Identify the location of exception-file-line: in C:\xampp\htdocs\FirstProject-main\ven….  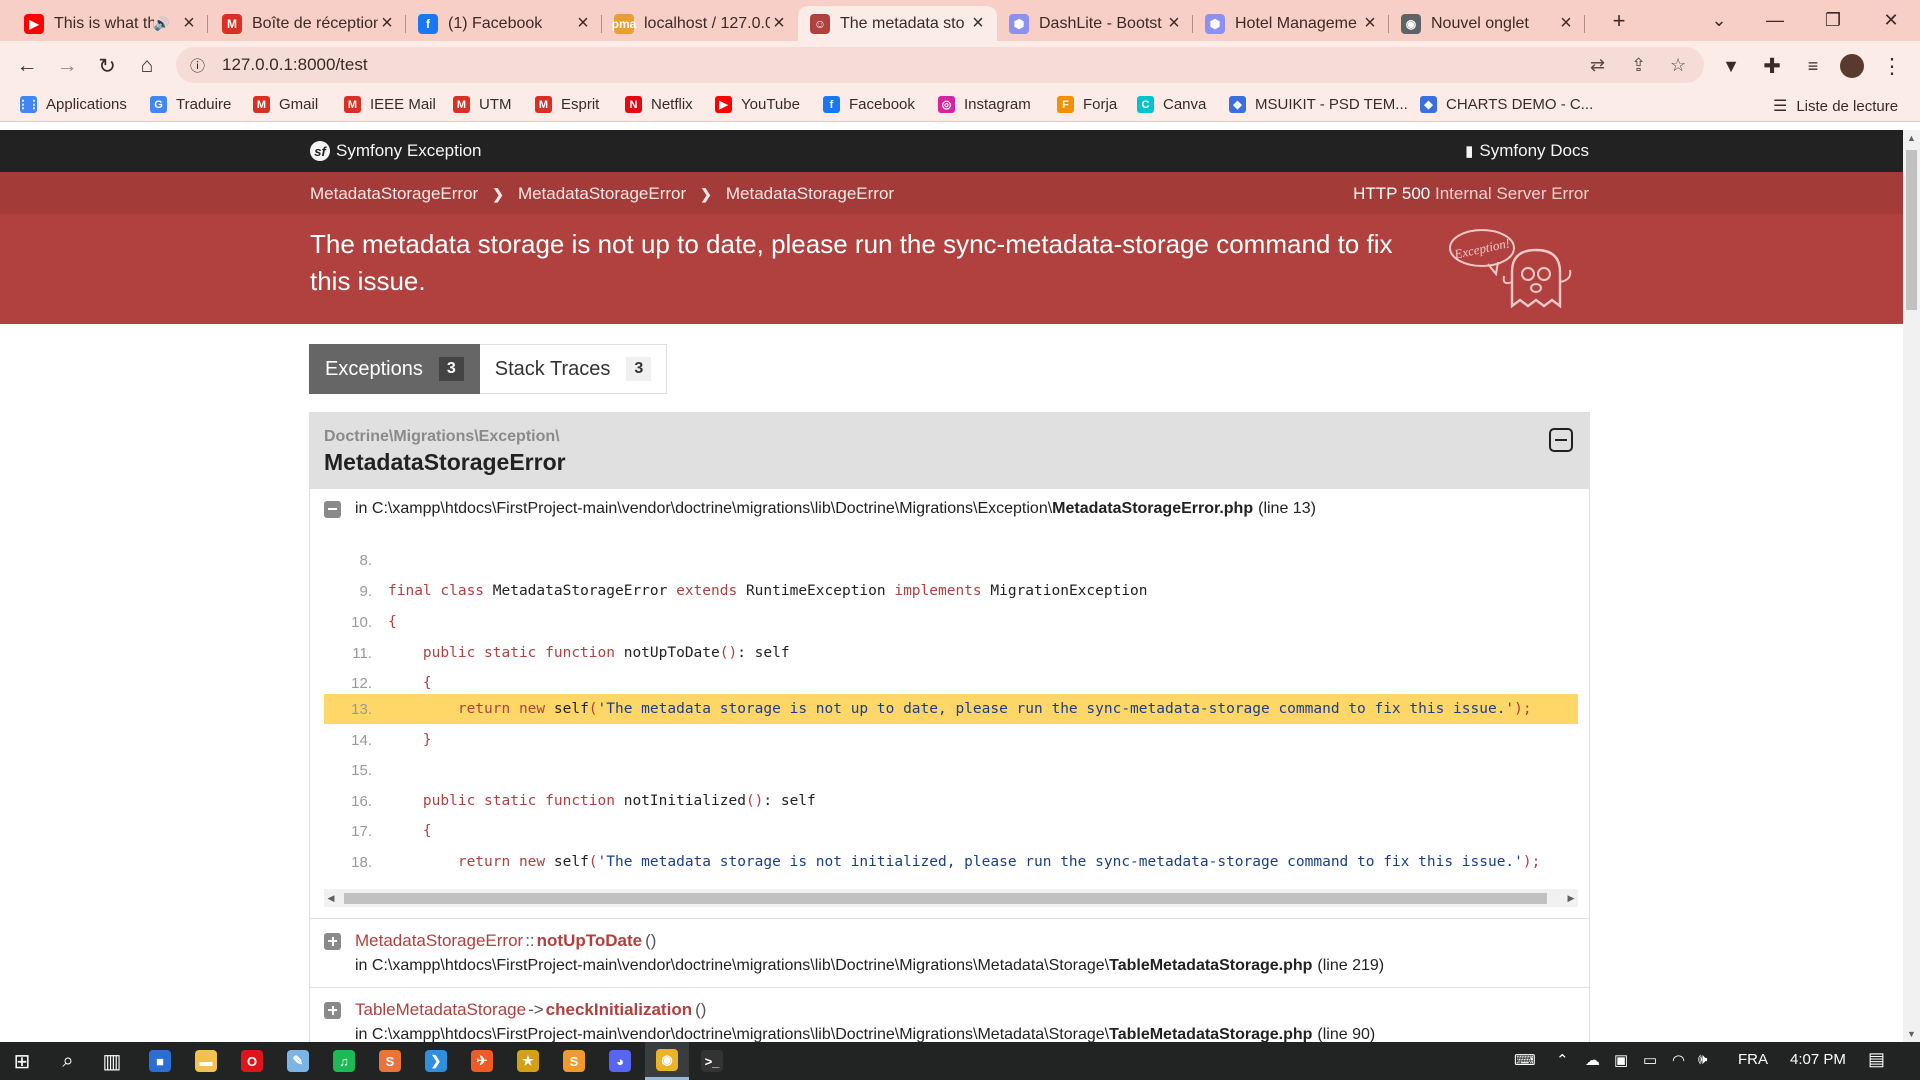
(820, 509).